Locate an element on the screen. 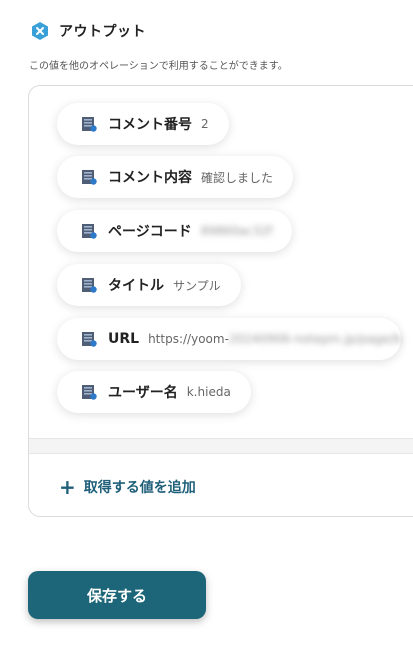  output-value: k.hieda is located at coordinates (208, 392).